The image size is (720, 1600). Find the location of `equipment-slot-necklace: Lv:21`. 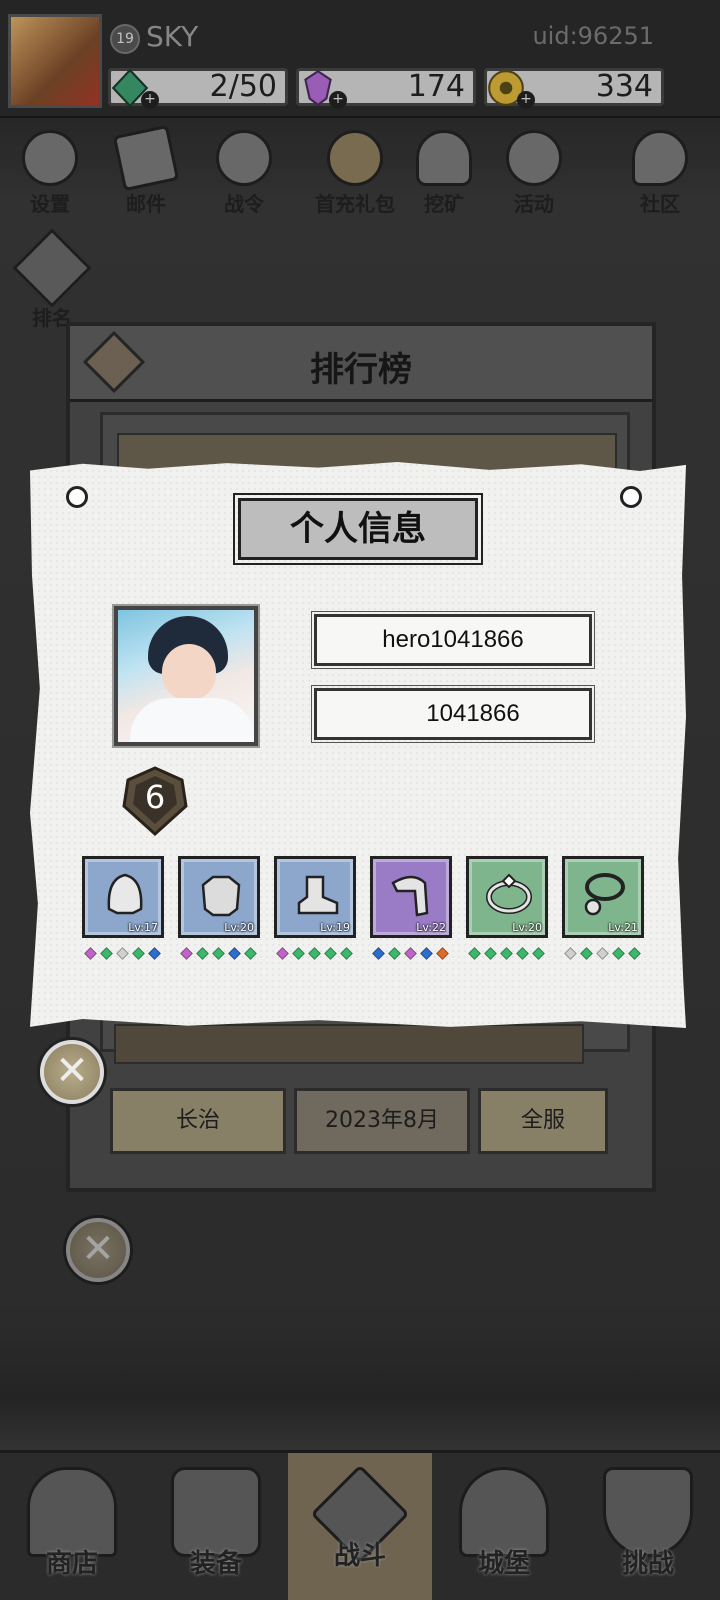

equipment-slot-necklace: Lv:21 is located at coordinates (603, 897).